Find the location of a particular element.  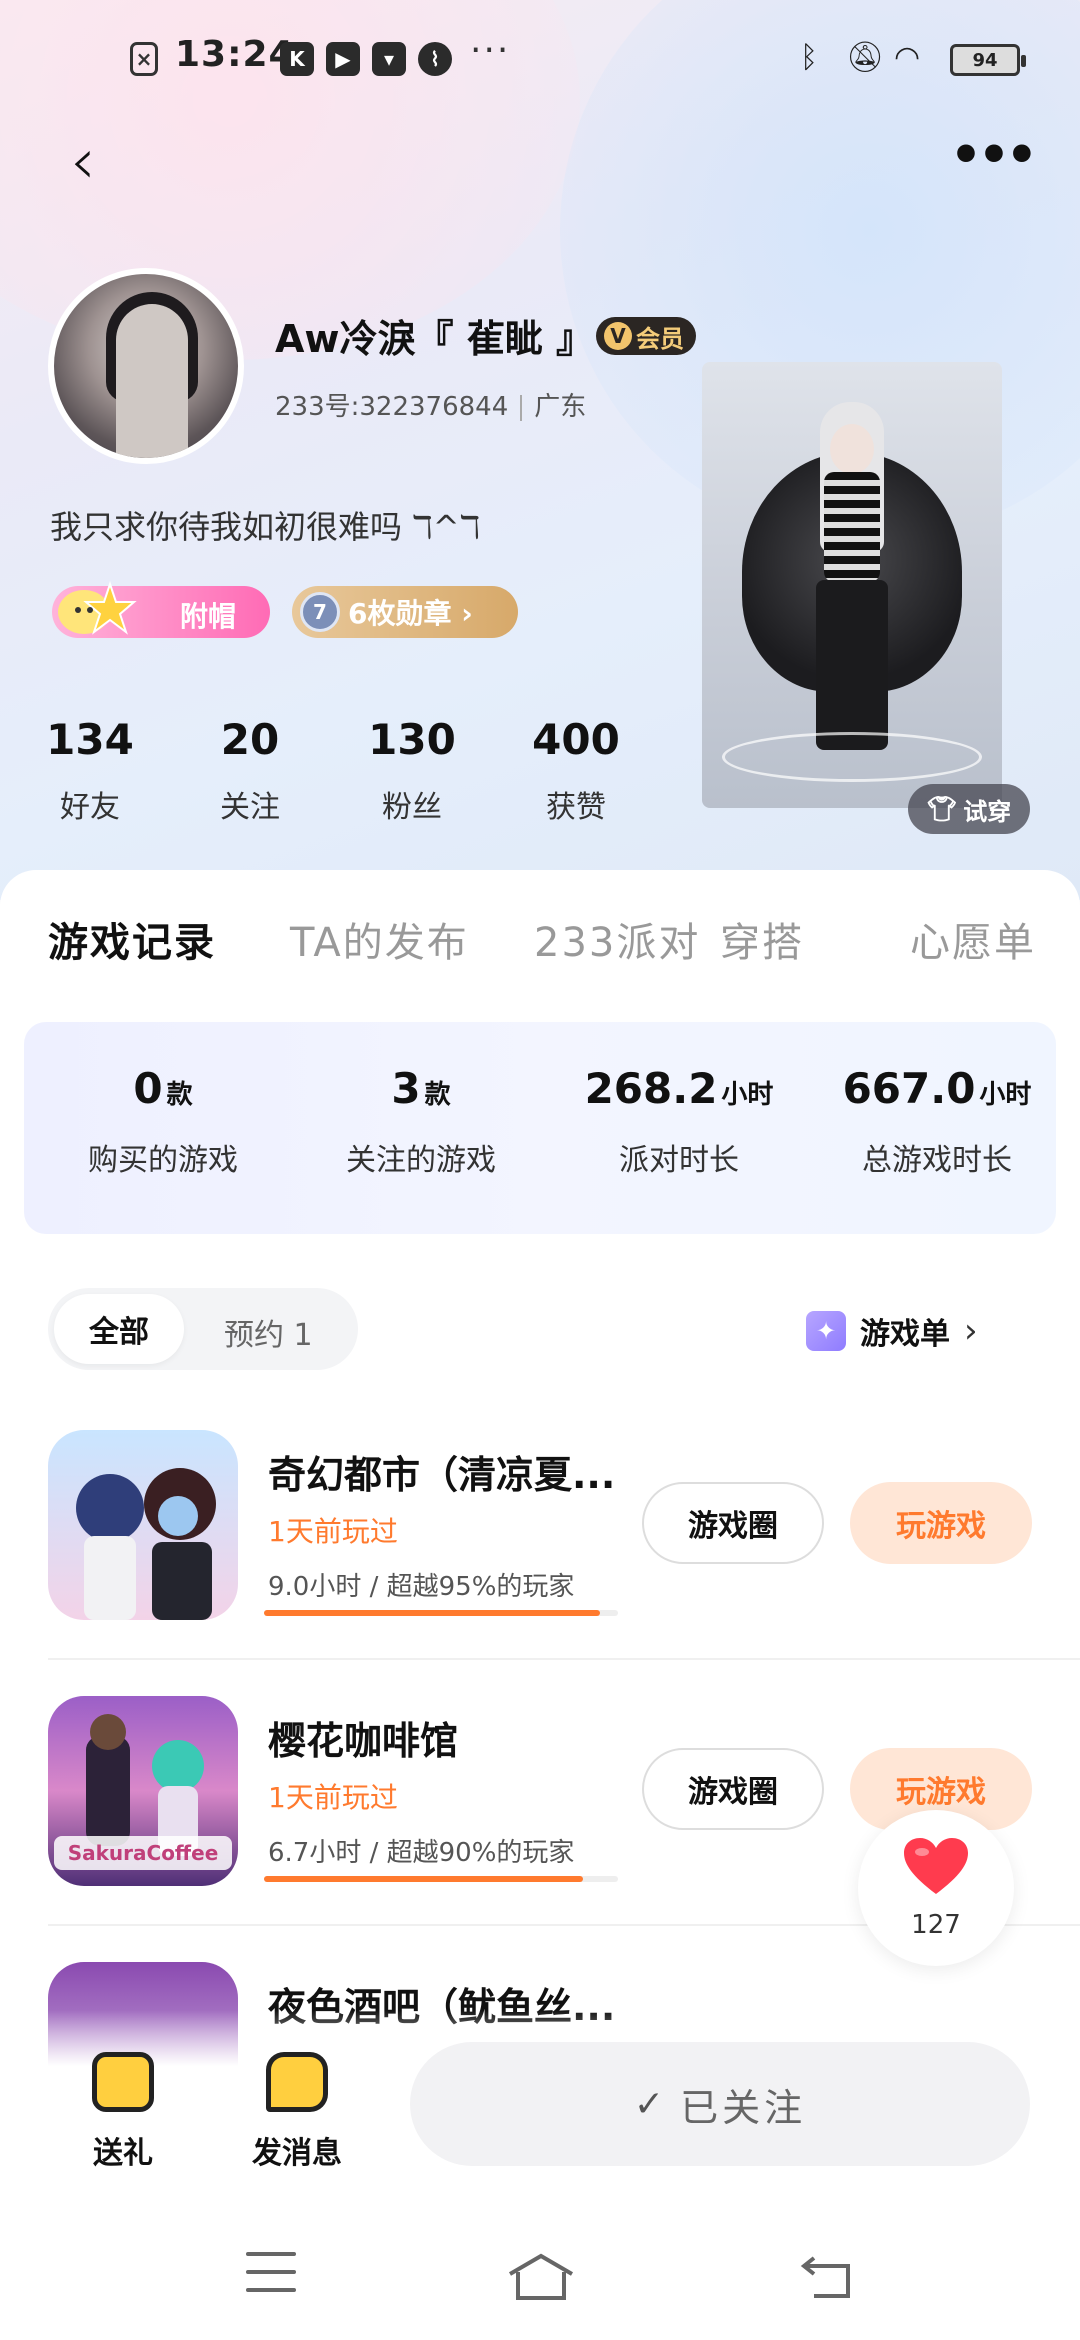

try-on-button: 👕︎ 试穿 is located at coordinates (969, 809).